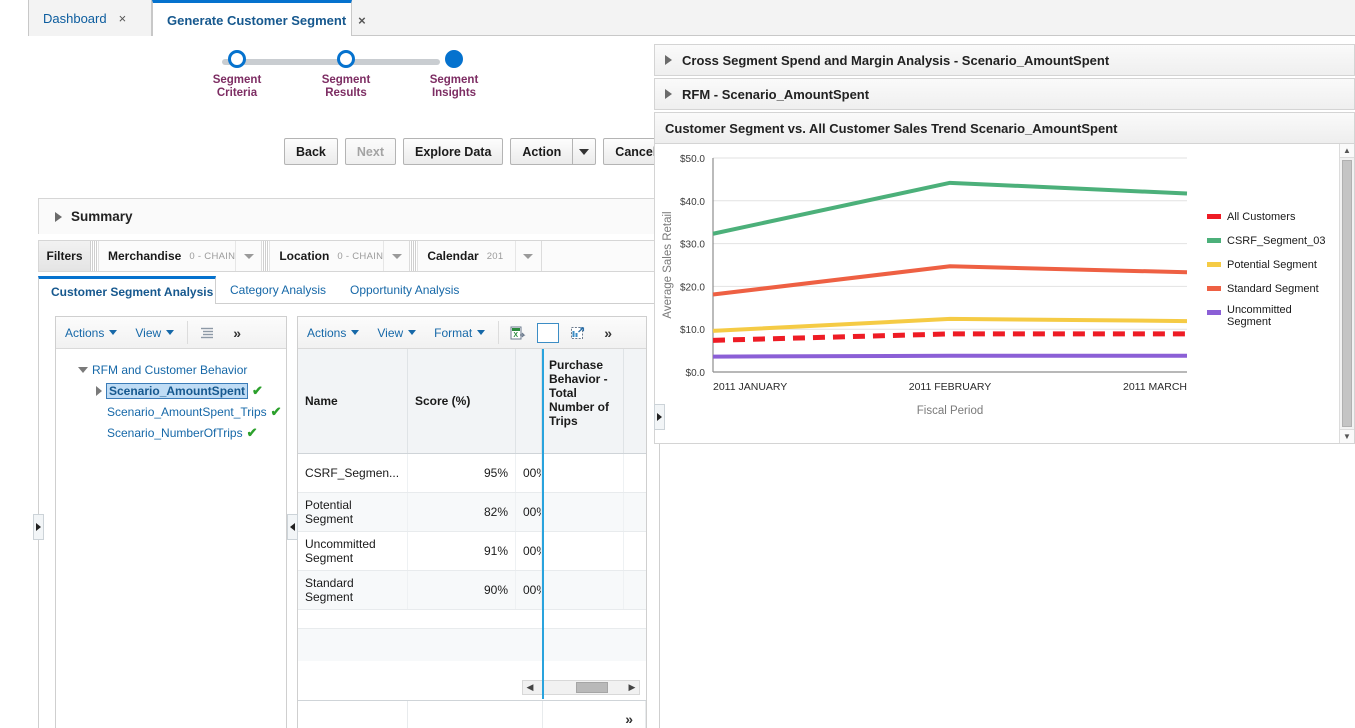 This screenshot has width=1355, height=728. What do you see at coordinates (154, 332) in the screenshot?
I see `tree-view-menu: View` at bounding box center [154, 332].